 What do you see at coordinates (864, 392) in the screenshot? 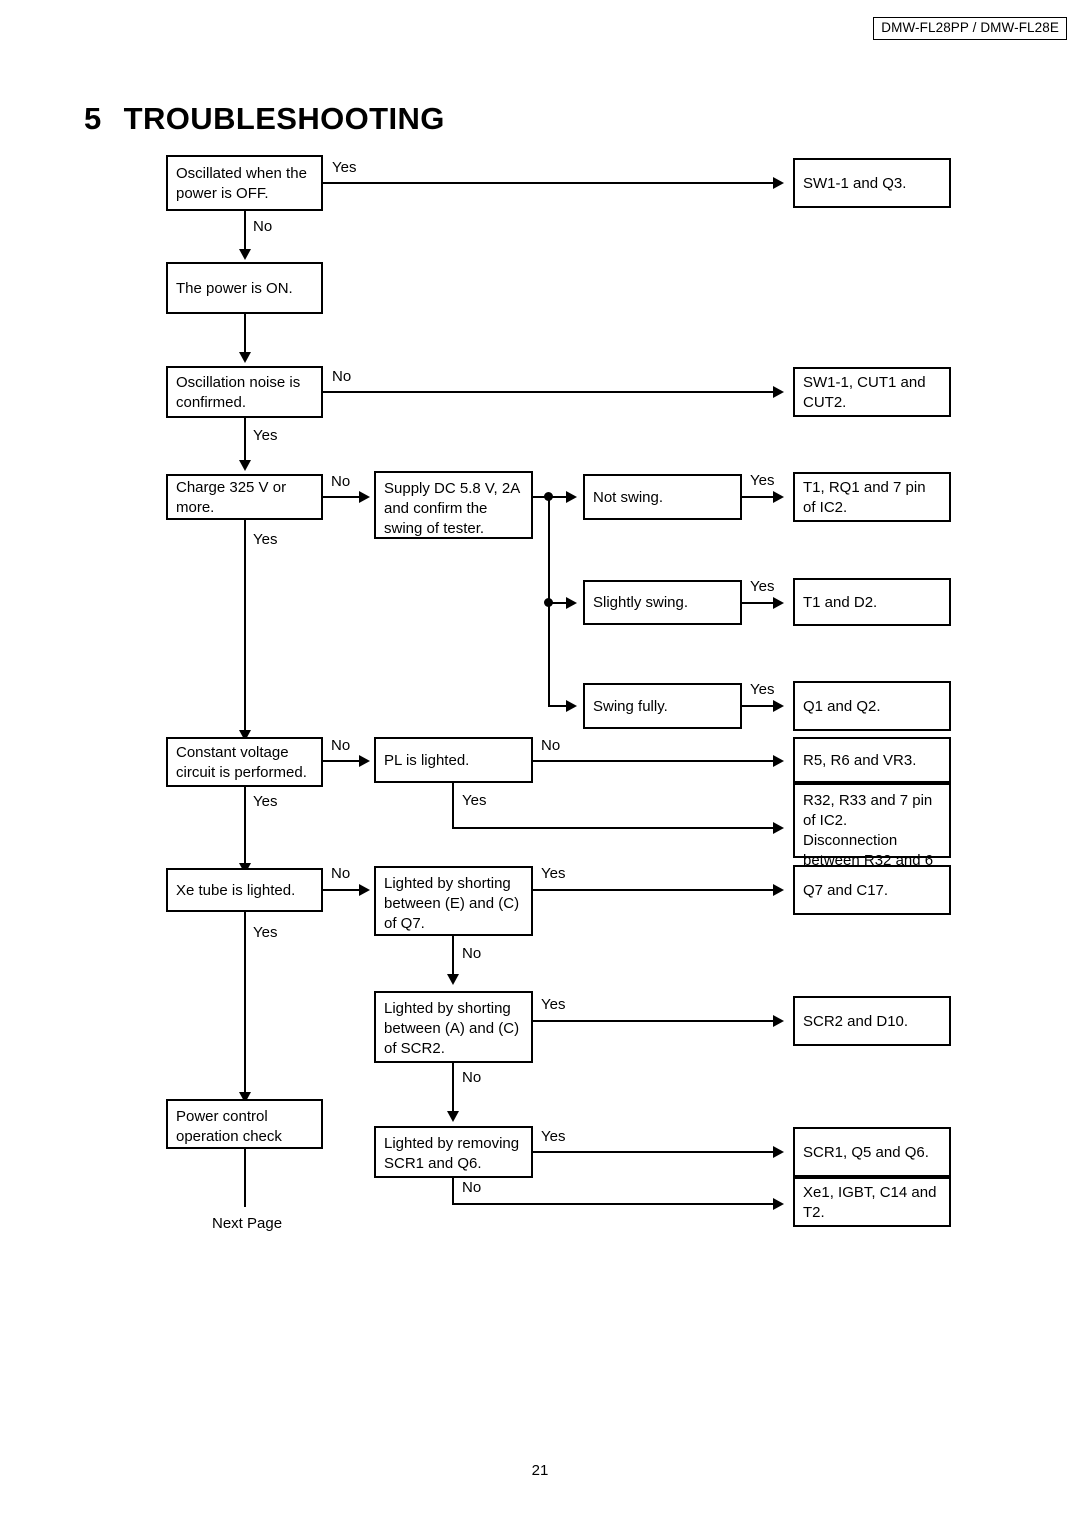
I see `node-label: SW1-1, CUT1 and CUT2.` at bounding box center [864, 392].